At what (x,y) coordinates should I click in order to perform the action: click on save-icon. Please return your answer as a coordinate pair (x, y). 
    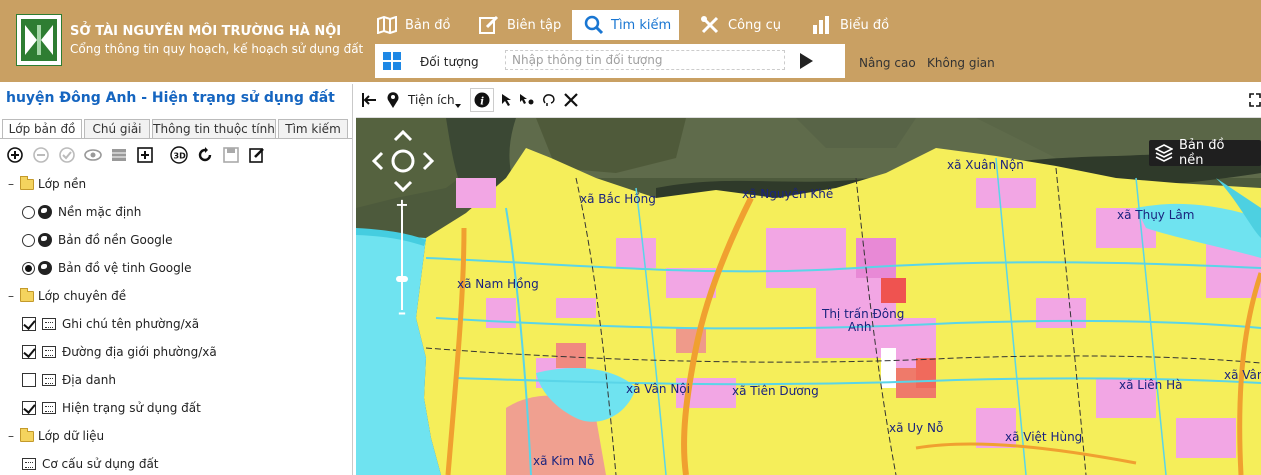
    Looking at the image, I should click on (231, 155).